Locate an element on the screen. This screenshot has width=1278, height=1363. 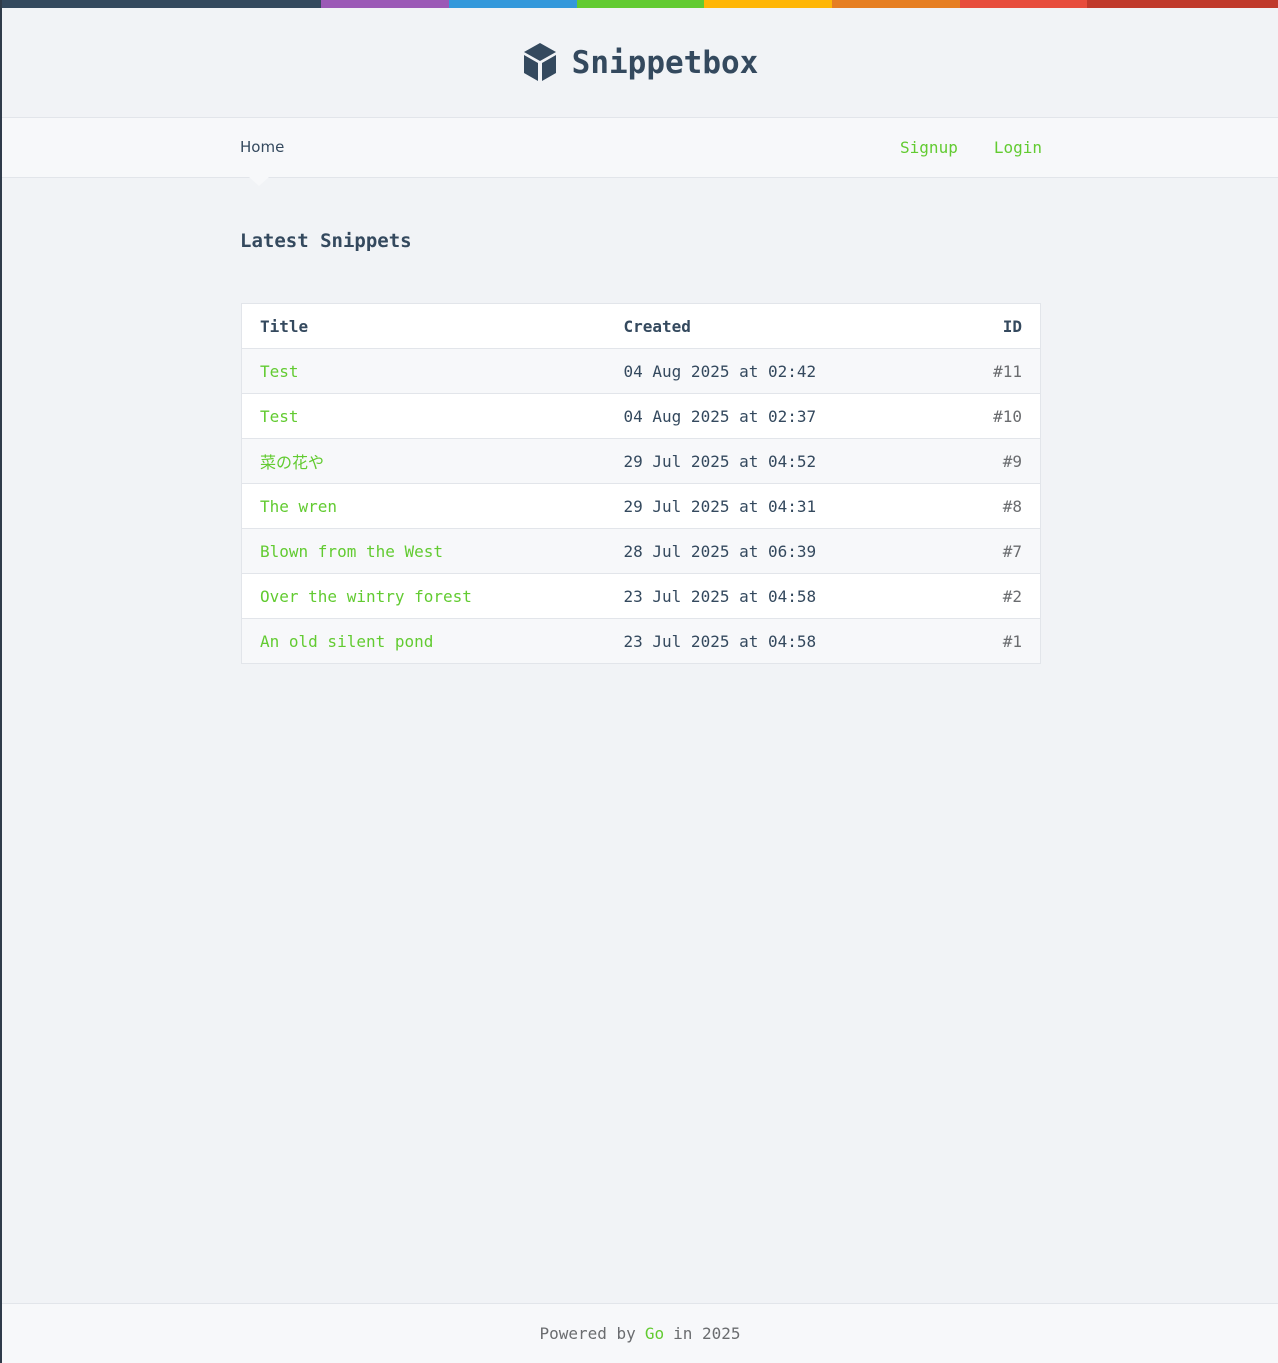
column-header-id: ID is located at coordinates (1003, 326).